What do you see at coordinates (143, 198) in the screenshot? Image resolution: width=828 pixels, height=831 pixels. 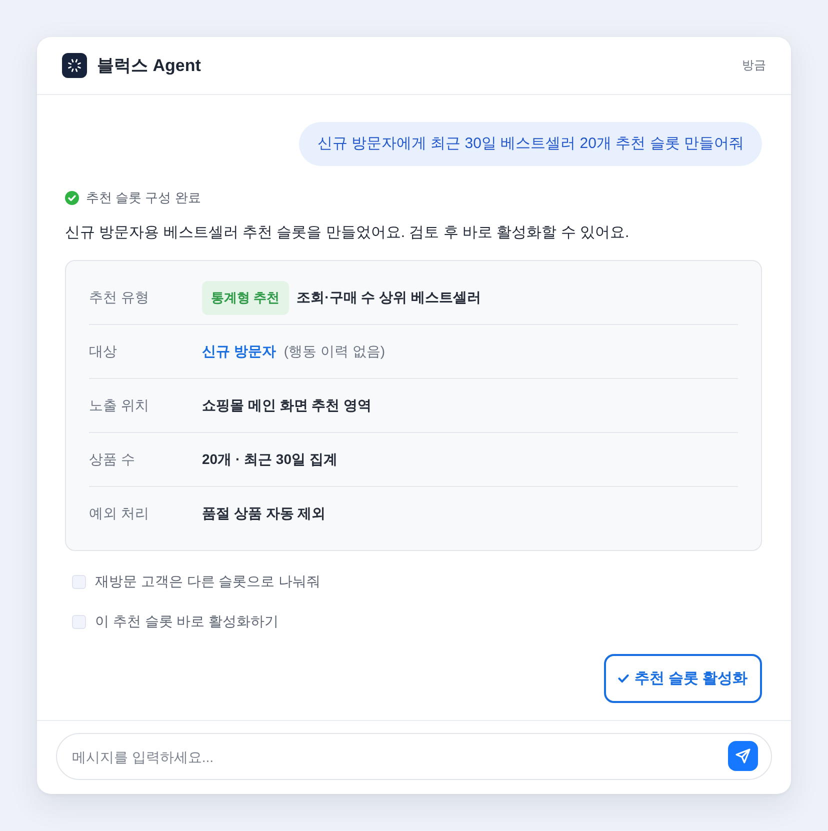 I see `status-text: 추천 슬롯 구성 완료` at bounding box center [143, 198].